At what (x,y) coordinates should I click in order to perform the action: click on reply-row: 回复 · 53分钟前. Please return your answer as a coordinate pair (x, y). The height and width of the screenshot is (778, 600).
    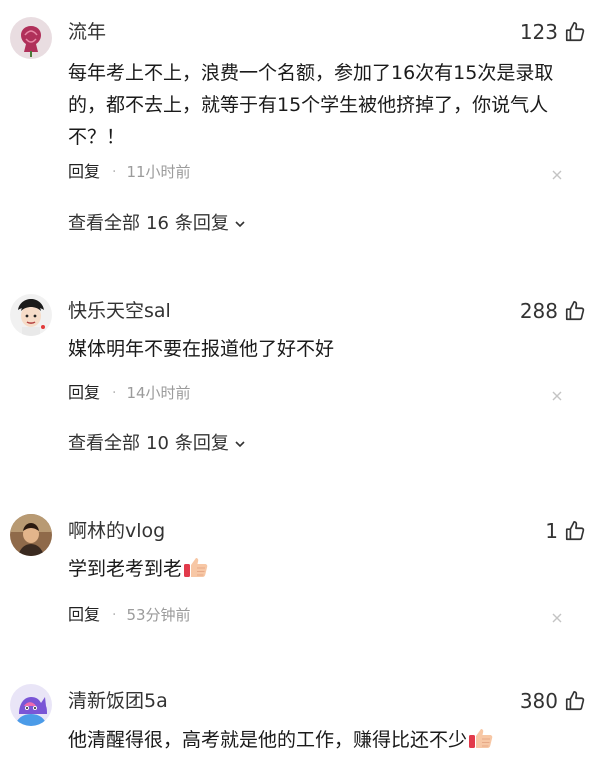
    Looking at the image, I should click on (129, 615).